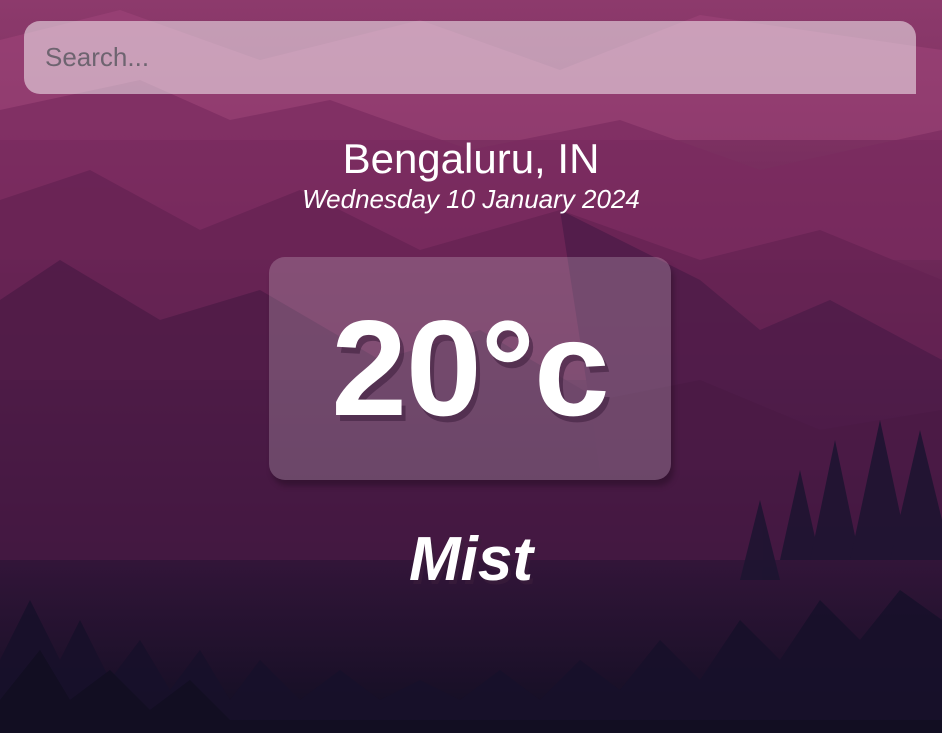 Image resolution: width=942 pixels, height=733 pixels. What do you see at coordinates (471, 158) in the screenshot?
I see `location-name: Bengaluru, IN` at bounding box center [471, 158].